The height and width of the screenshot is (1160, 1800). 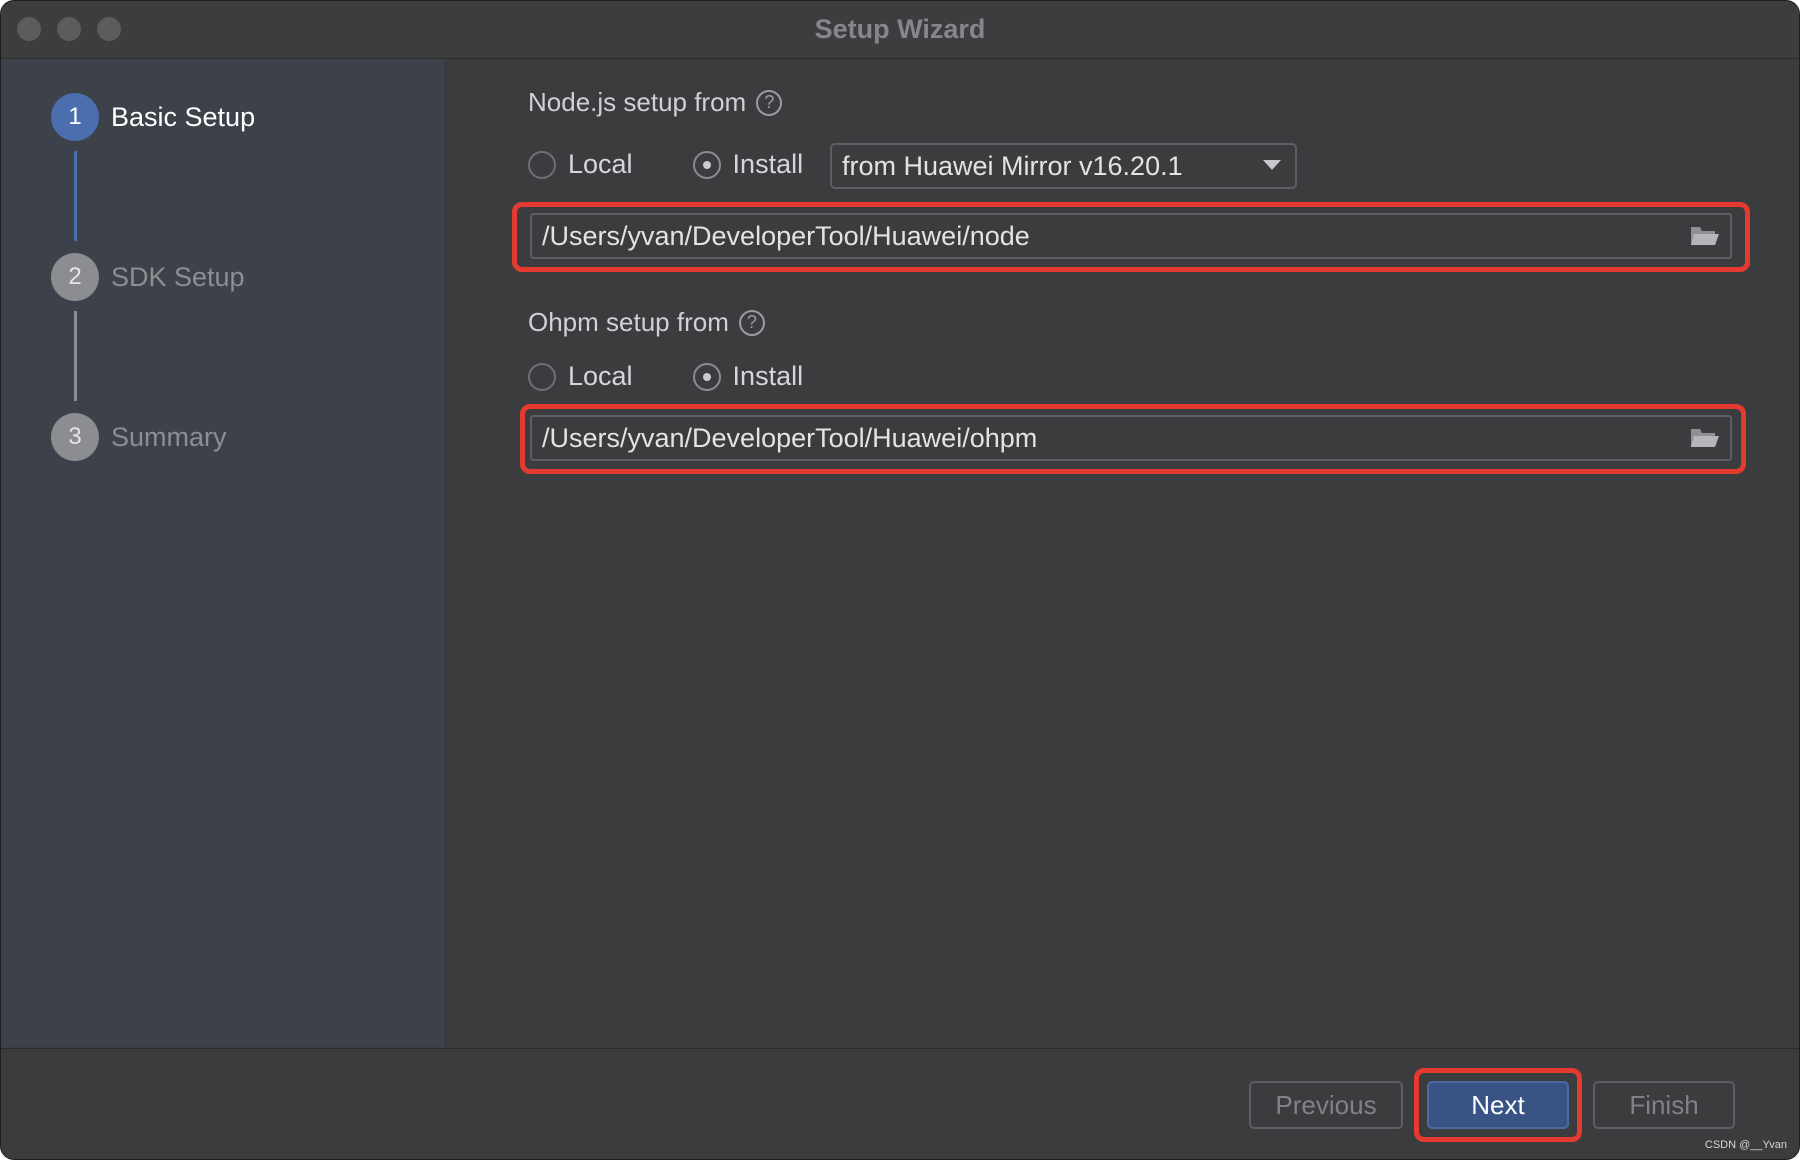 I want to click on ohpm-section-label: Ohpm setup from ?, so click(x=646, y=322).